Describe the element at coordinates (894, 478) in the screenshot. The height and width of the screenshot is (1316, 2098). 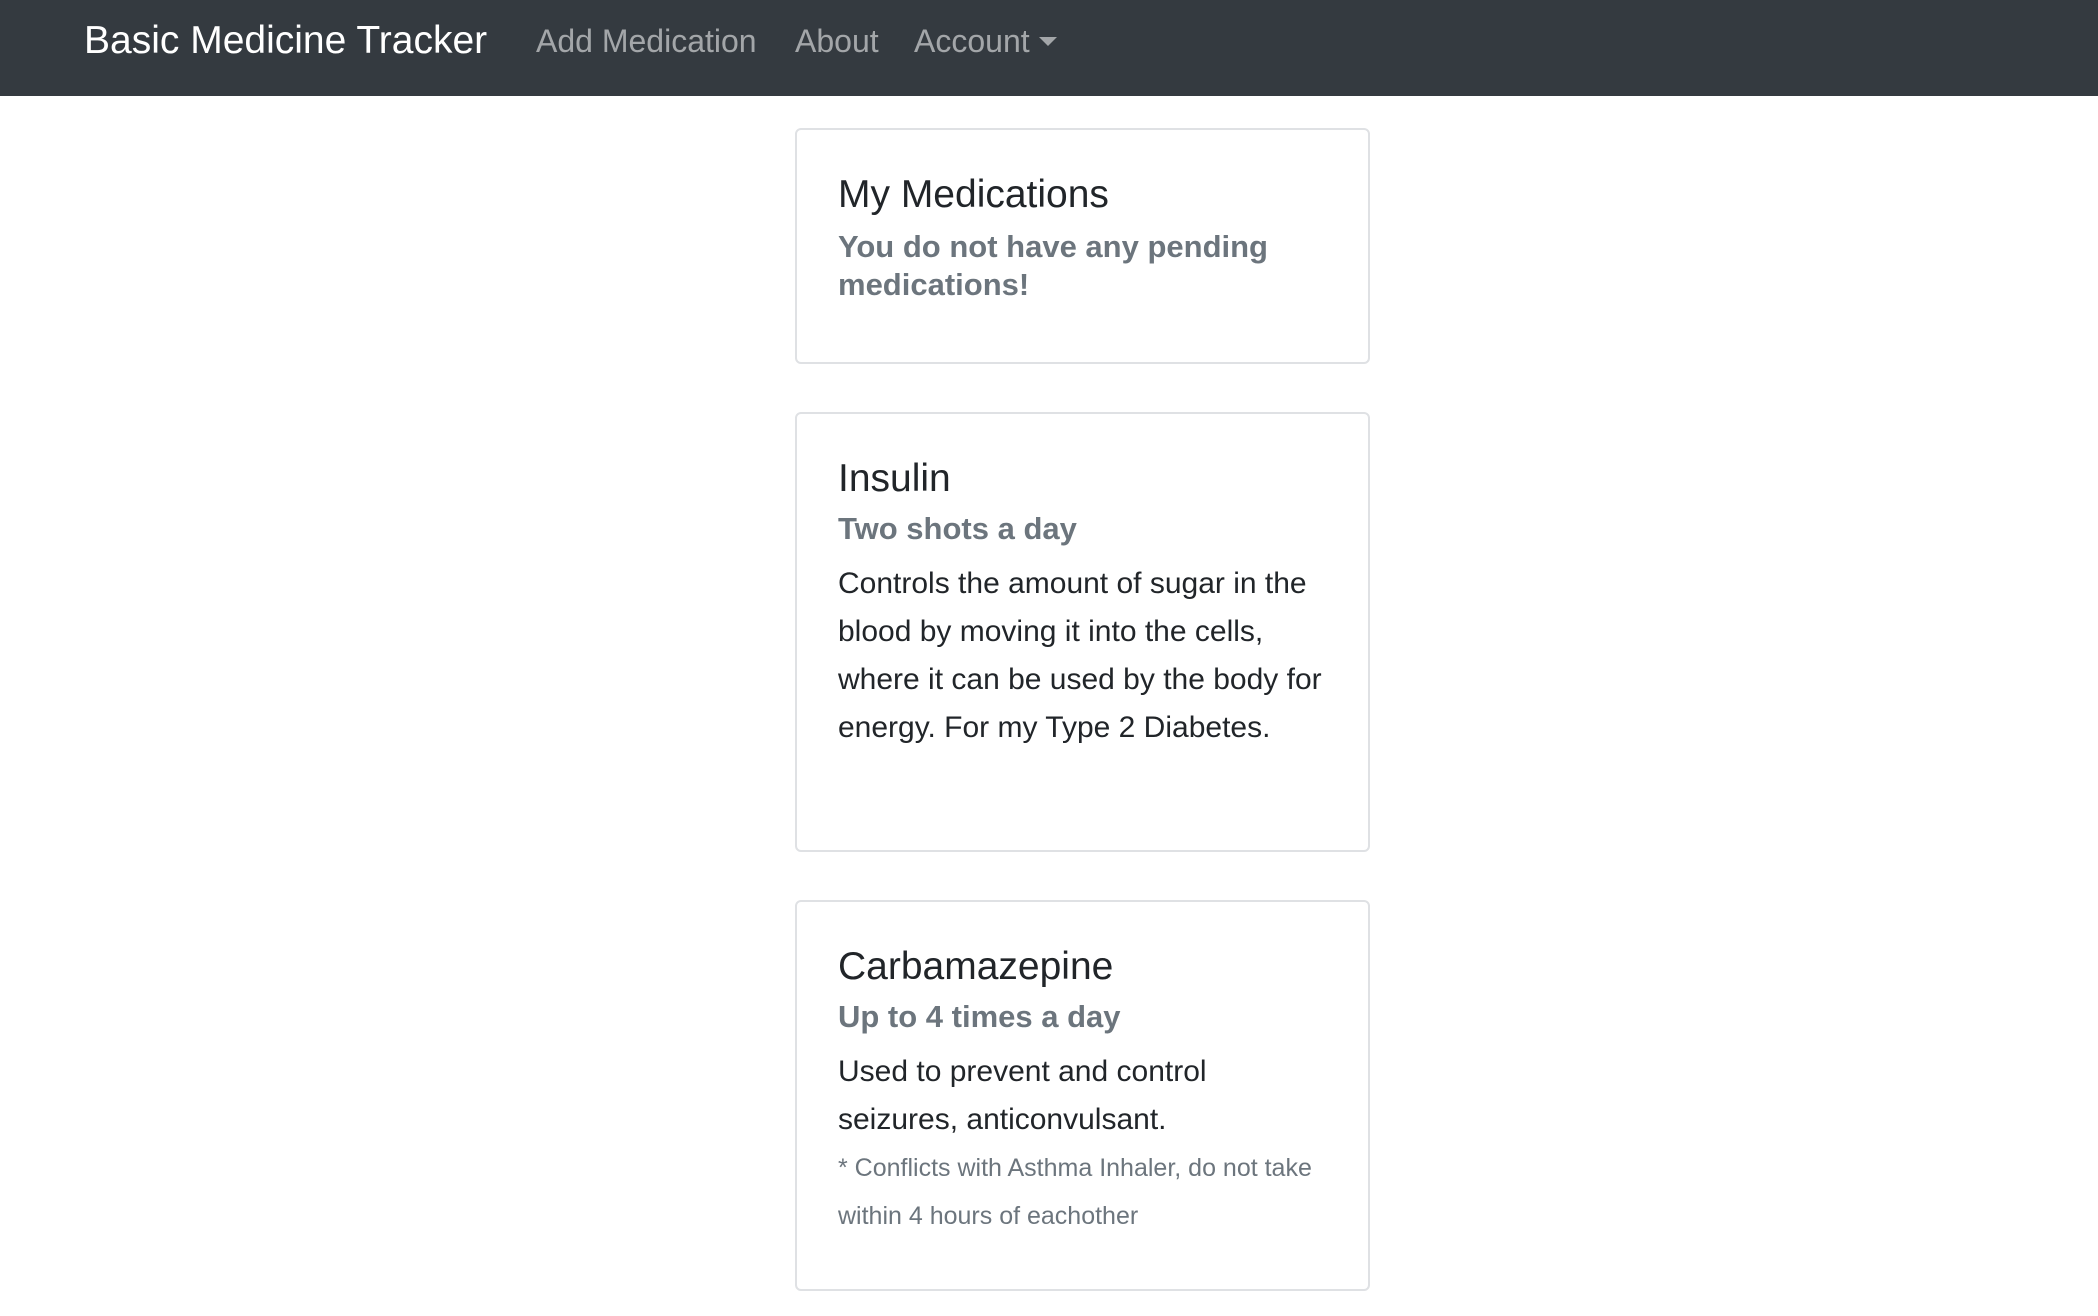
I see `medication-name: Insulin` at that location.